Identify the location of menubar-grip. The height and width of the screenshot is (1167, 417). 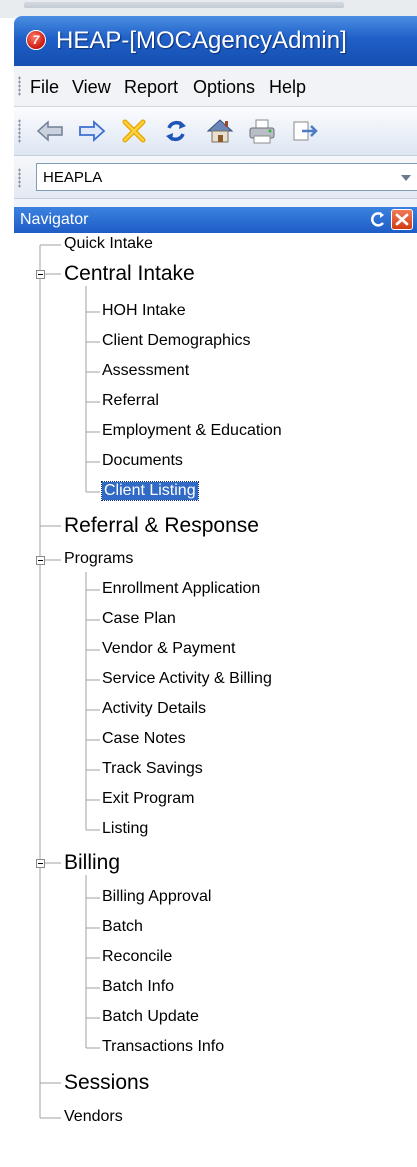
(19, 86).